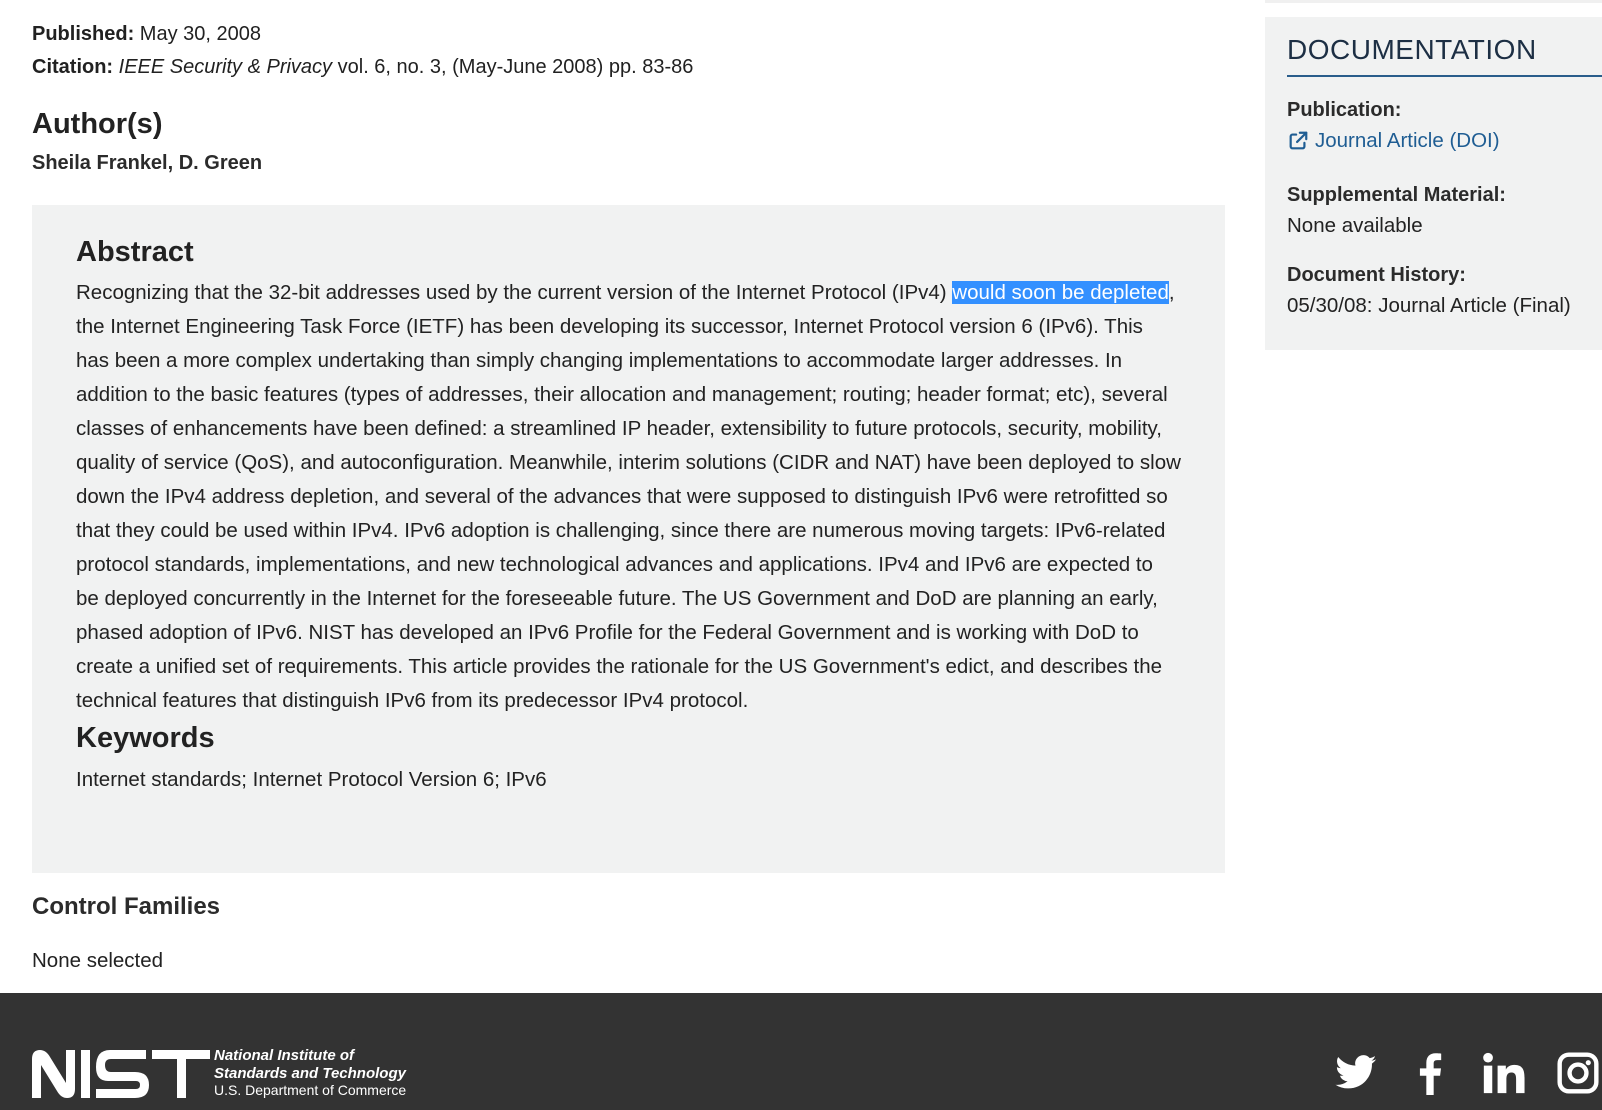 This screenshot has width=1602, height=1110. What do you see at coordinates (83, 34) in the screenshot?
I see `published-label: Published:` at bounding box center [83, 34].